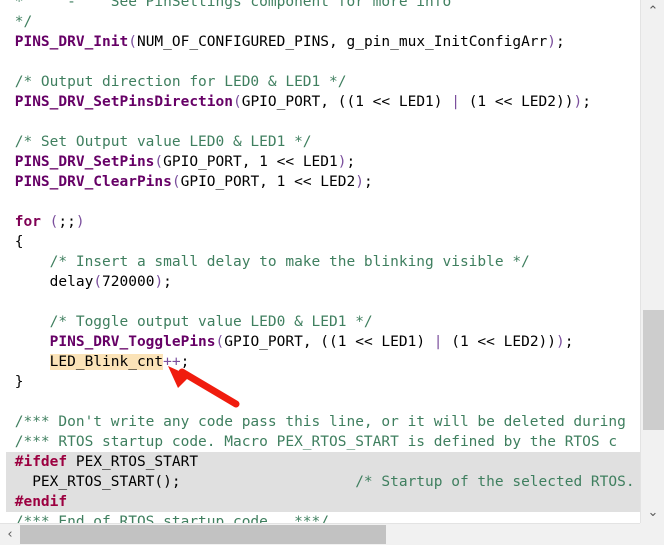 This screenshot has height=545, width=664. I want to click on code-line: /* Output direction for LED0 & LED1 */, so click(320, 82).